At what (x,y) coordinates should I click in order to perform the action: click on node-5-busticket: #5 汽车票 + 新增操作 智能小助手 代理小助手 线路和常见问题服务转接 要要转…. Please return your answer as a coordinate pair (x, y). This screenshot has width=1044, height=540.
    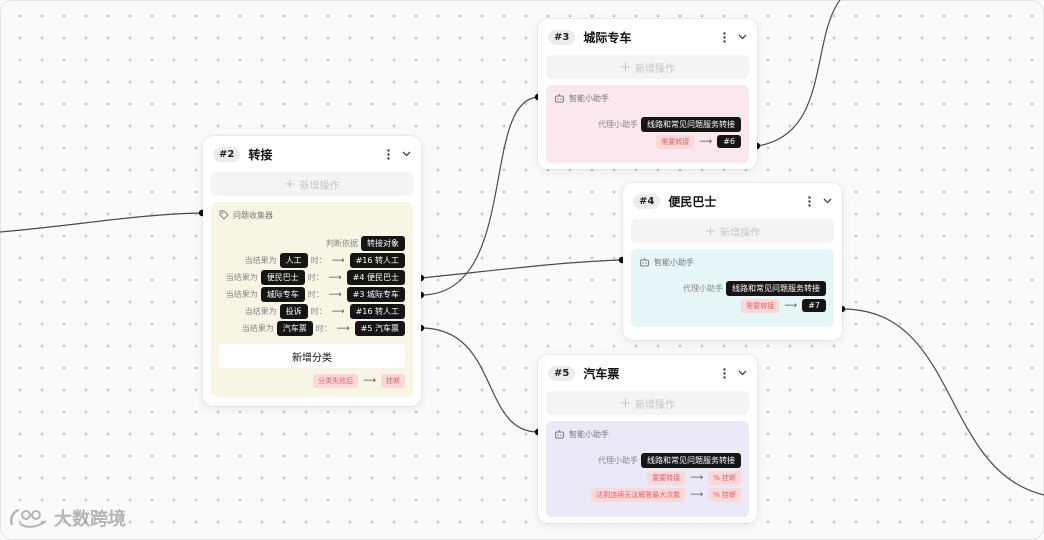
    Looking at the image, I should click on (647, 439).